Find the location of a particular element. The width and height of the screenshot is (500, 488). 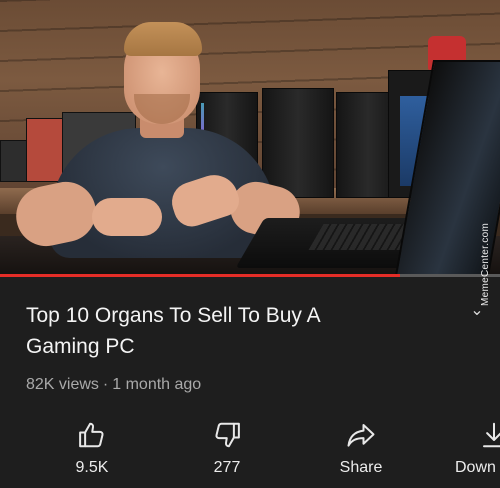

download-button: Down is located at coordinates (473, 452).